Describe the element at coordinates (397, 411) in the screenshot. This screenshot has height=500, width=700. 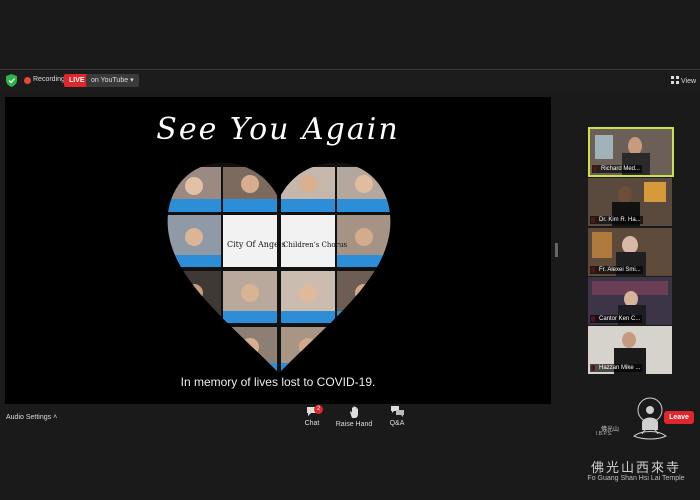
I see `qa-icon` at that location.